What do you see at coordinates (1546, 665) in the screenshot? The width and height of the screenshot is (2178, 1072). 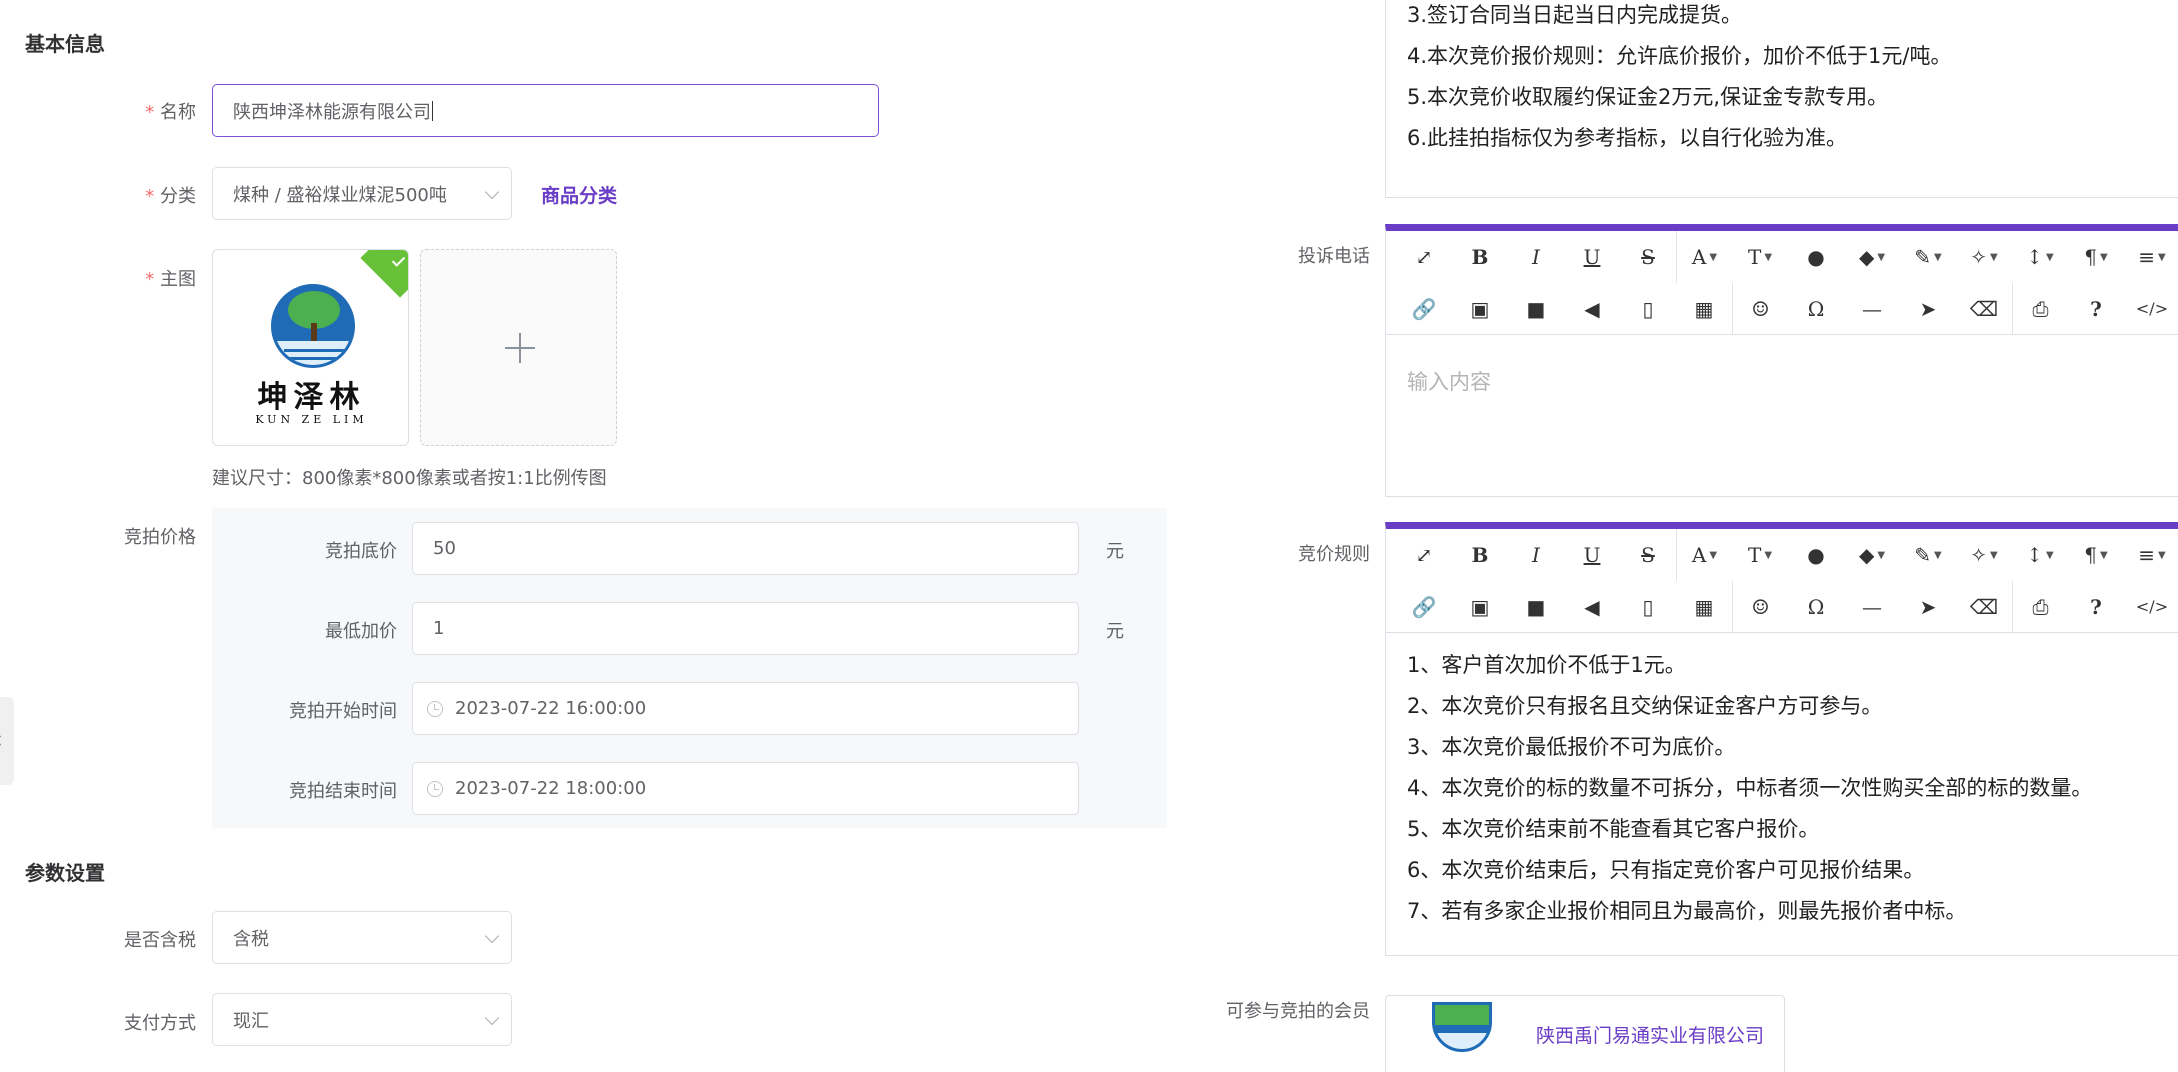 I see `rule-line: 1、客户首次加价不低于1元。` at bounding box center [1546, 665].